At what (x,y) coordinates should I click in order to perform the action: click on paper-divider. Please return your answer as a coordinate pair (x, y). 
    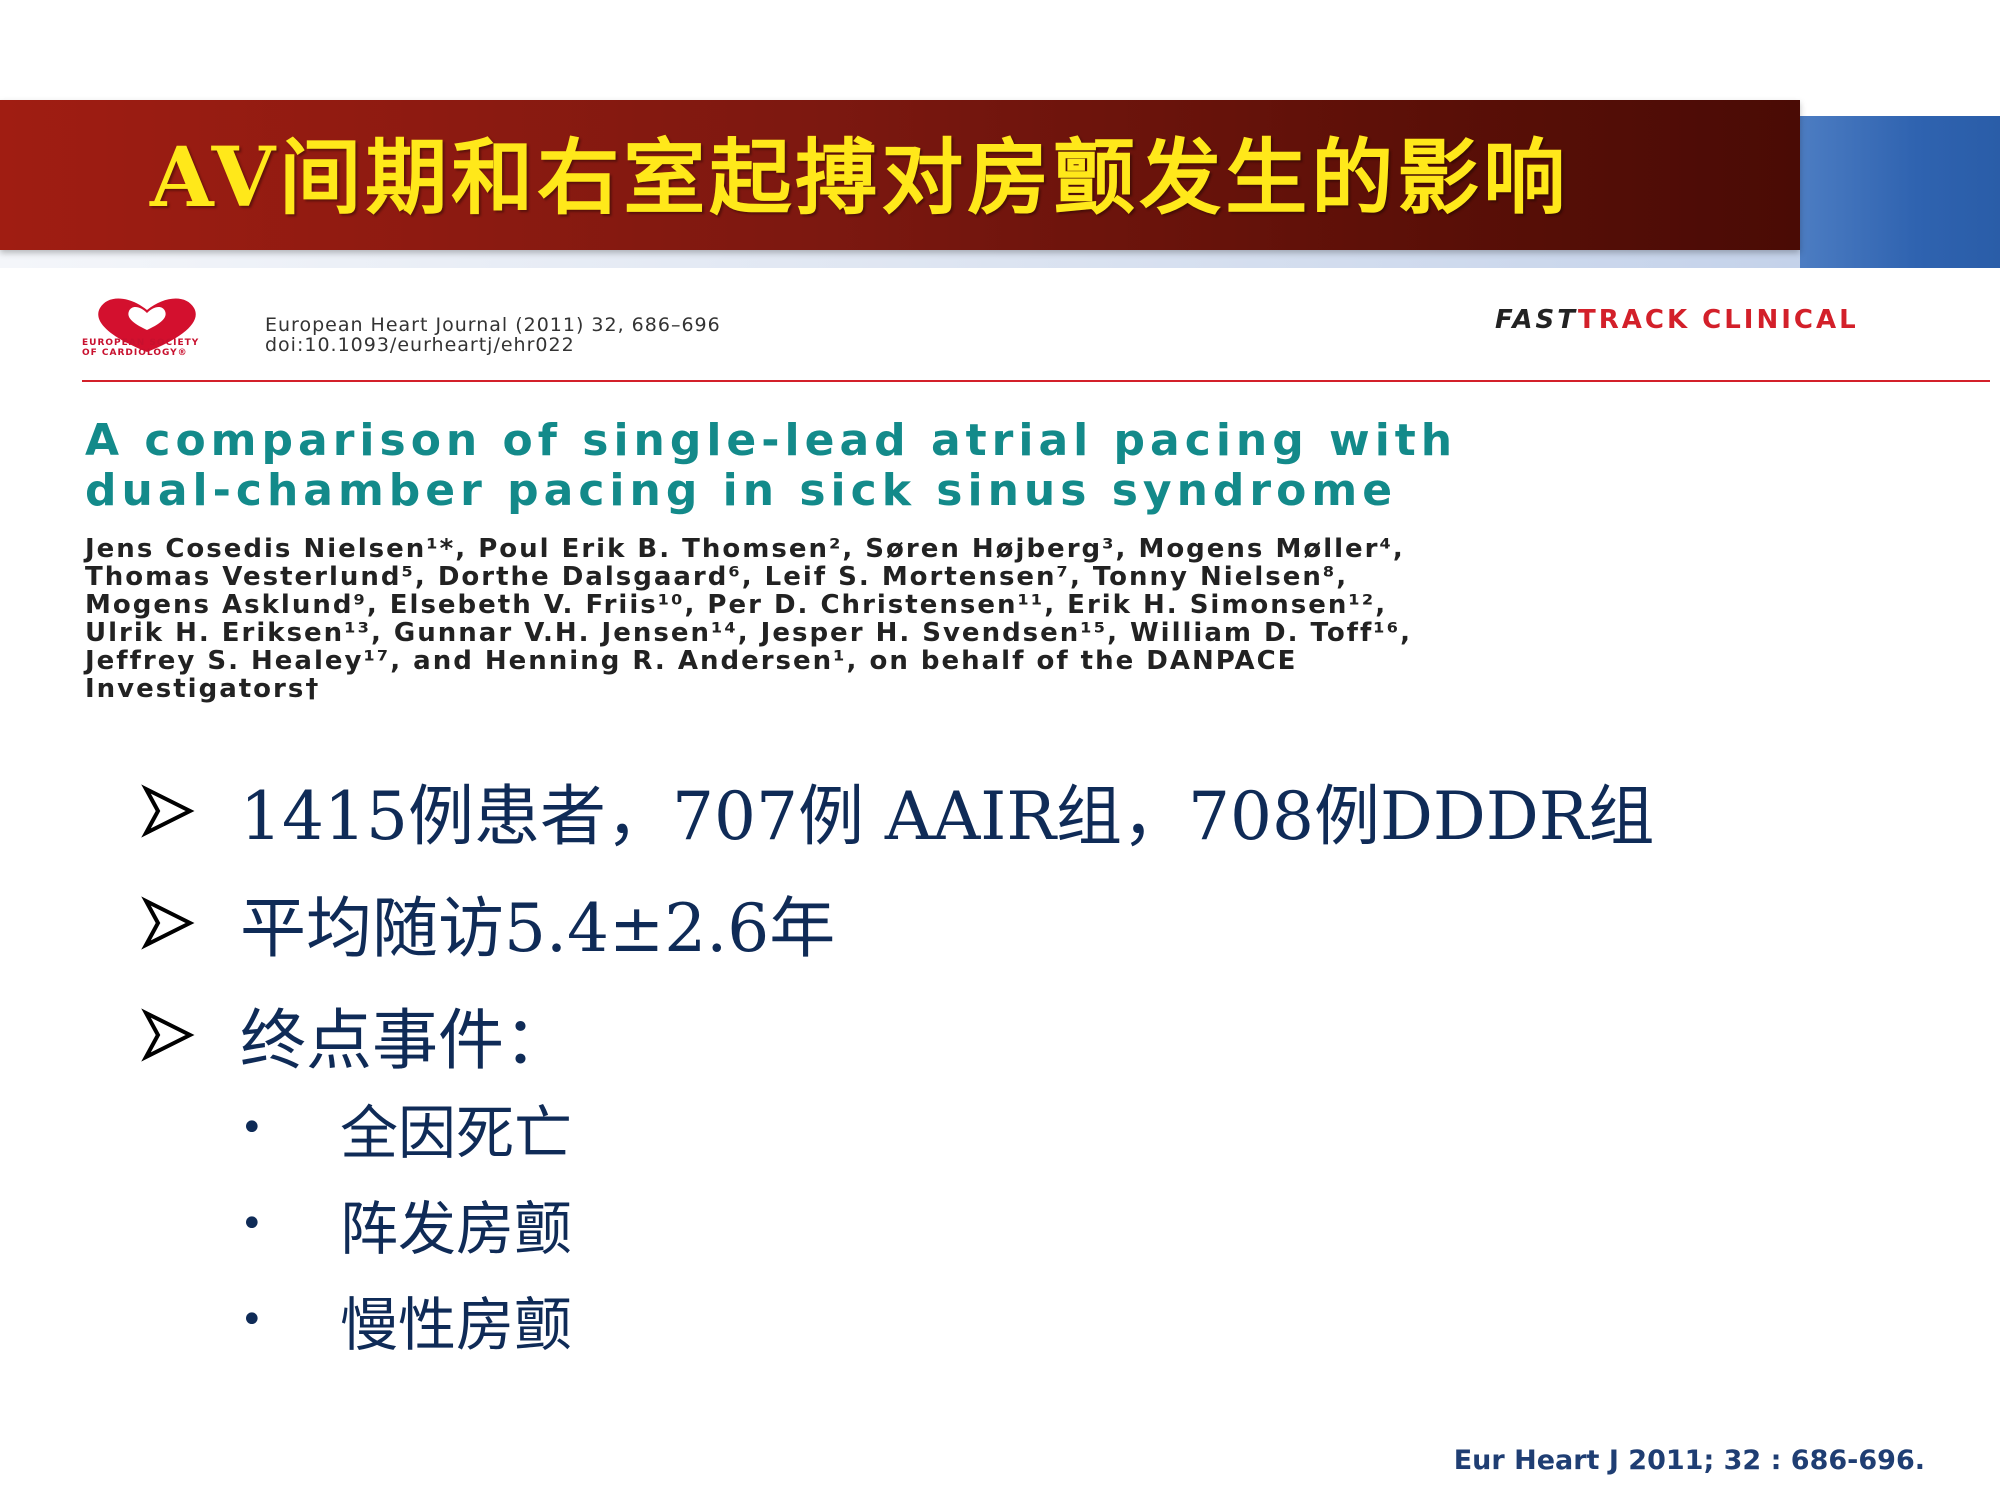
    Looking at the image, I should click on (1036, 381).